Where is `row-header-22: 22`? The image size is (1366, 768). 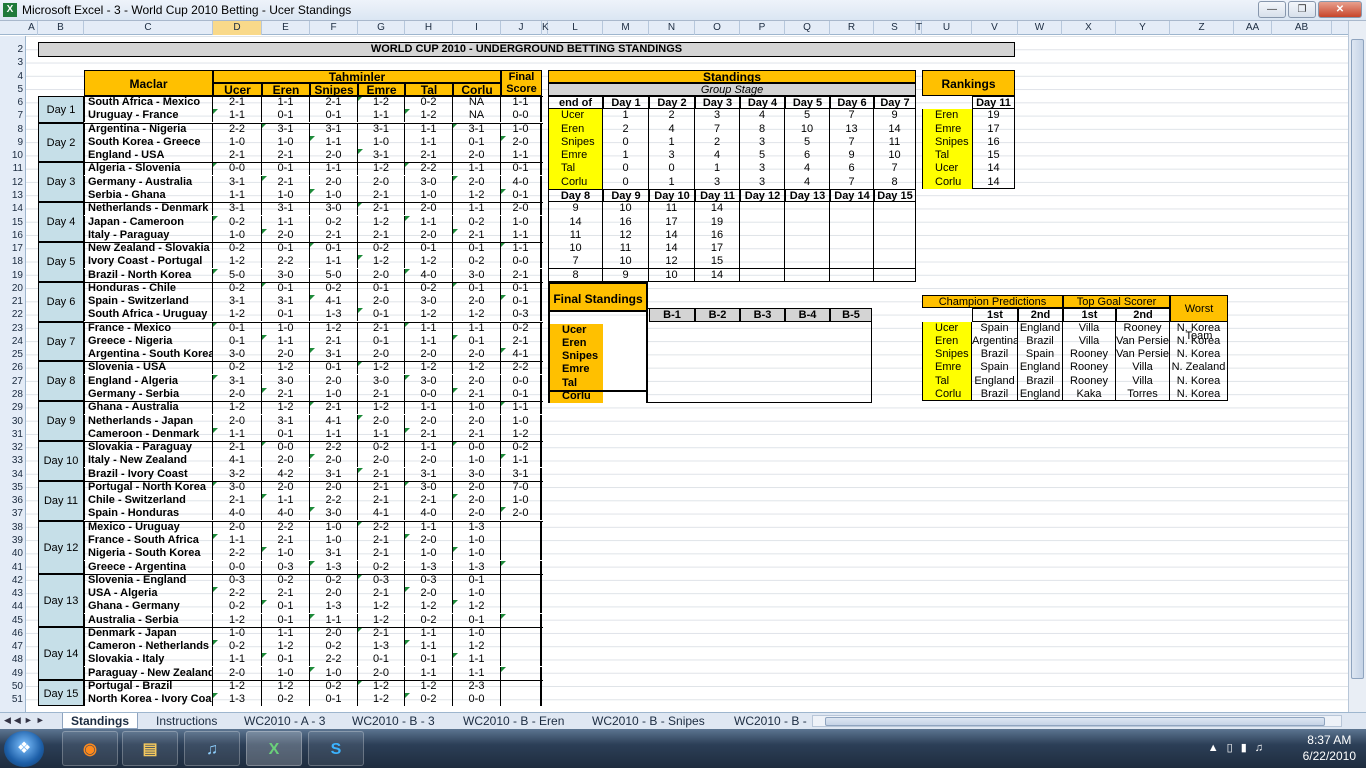 row-header-22: 22 is located at coordinates (12, 314).